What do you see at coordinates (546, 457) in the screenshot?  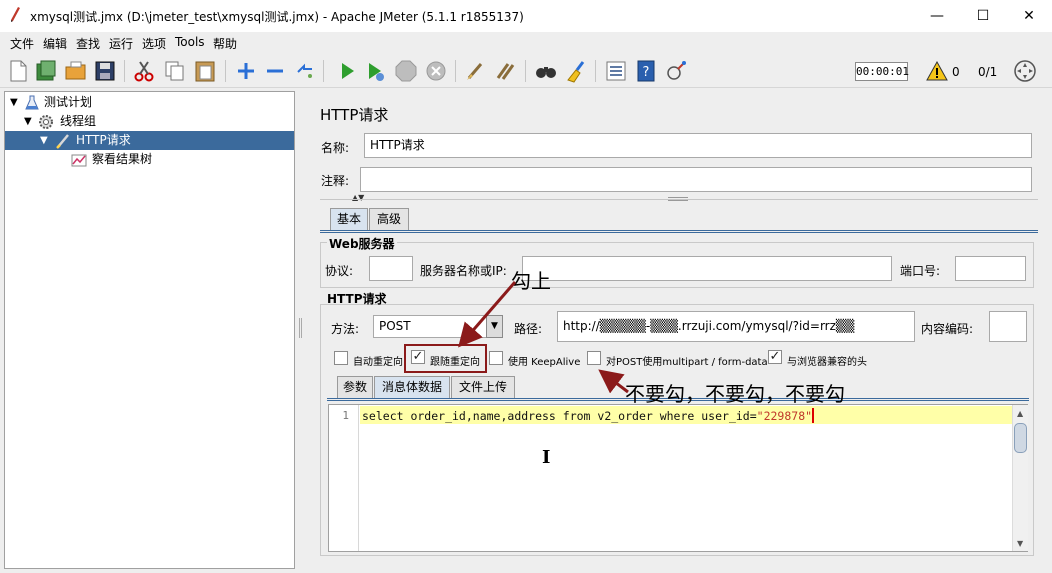 I see `ibeam-cursor-icon: I` at bounding box center [546, 457].